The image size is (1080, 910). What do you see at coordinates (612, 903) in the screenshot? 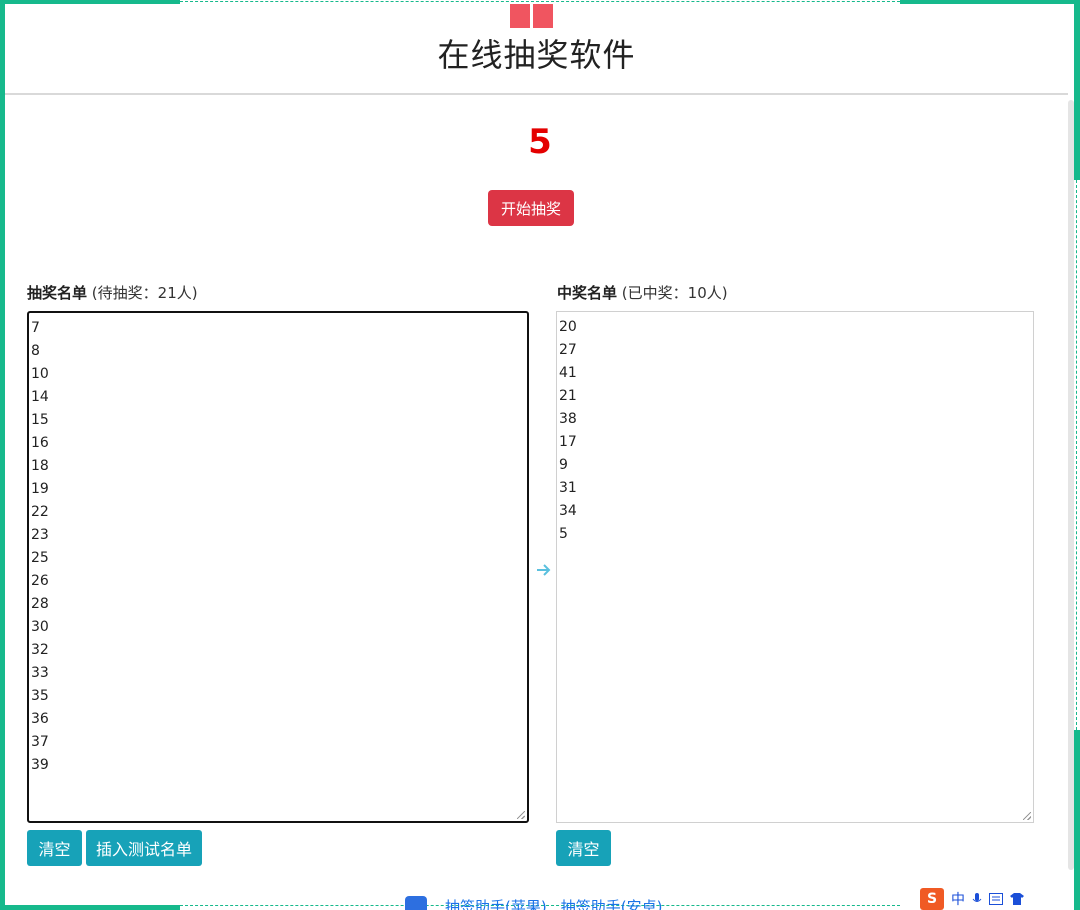
I see `link-android: 抽签助手(安卓)` at bounding box center [612, 903].